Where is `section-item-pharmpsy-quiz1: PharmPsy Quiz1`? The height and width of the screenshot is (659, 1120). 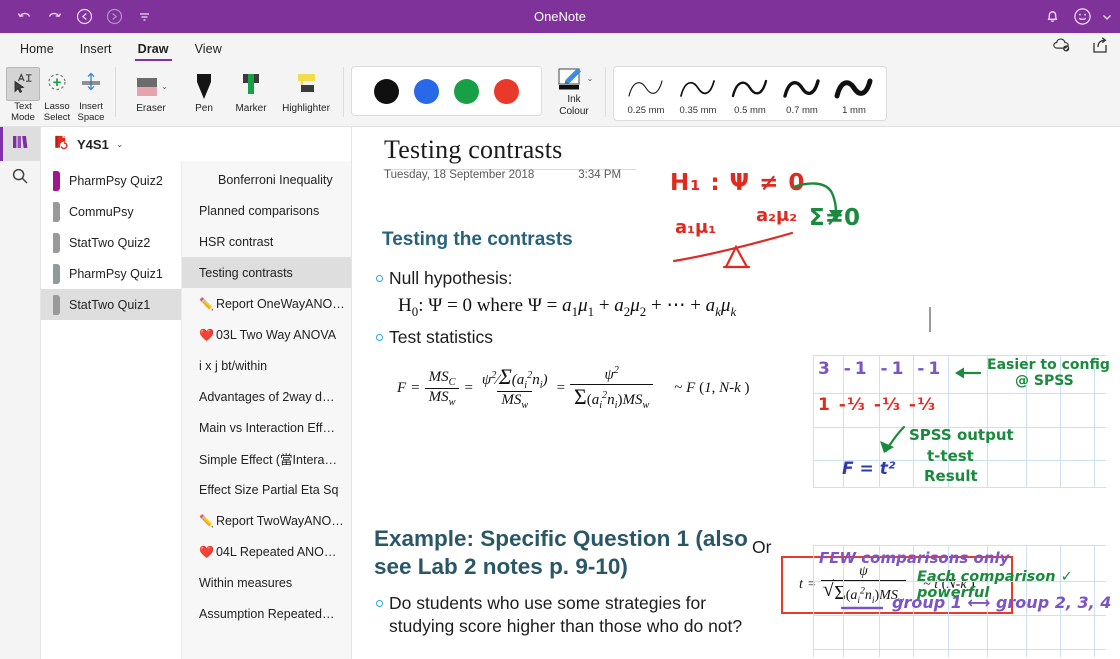 section-item-pharmpsy-quiz1: PharmPsy Quiz1 is located at coordinates (111, 273).